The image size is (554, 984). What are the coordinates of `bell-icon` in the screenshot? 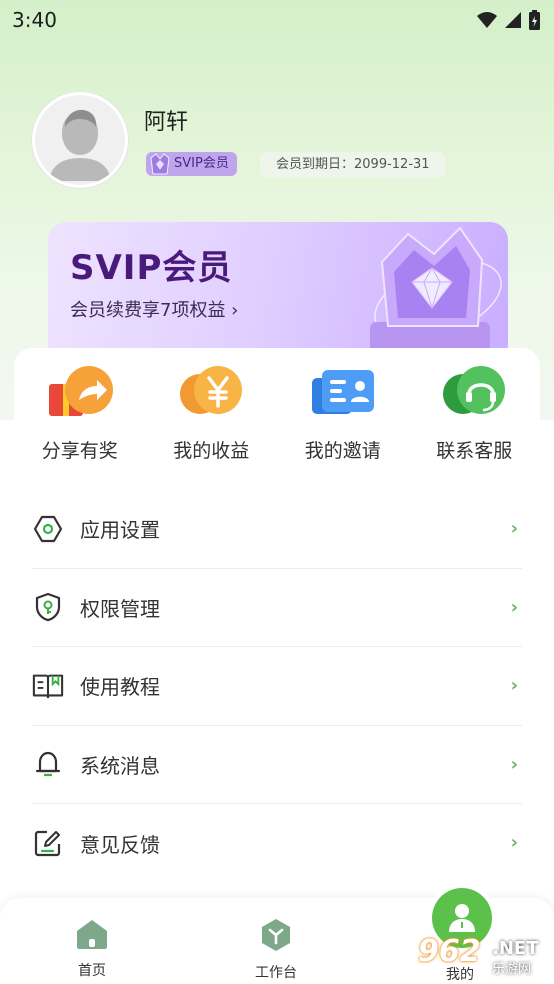 It's located at (48, 764).